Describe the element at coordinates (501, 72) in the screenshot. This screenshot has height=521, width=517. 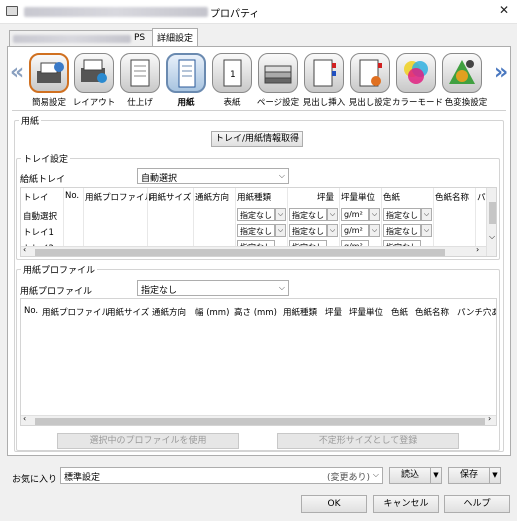
I see `scroll-right-icon: »` at that location.